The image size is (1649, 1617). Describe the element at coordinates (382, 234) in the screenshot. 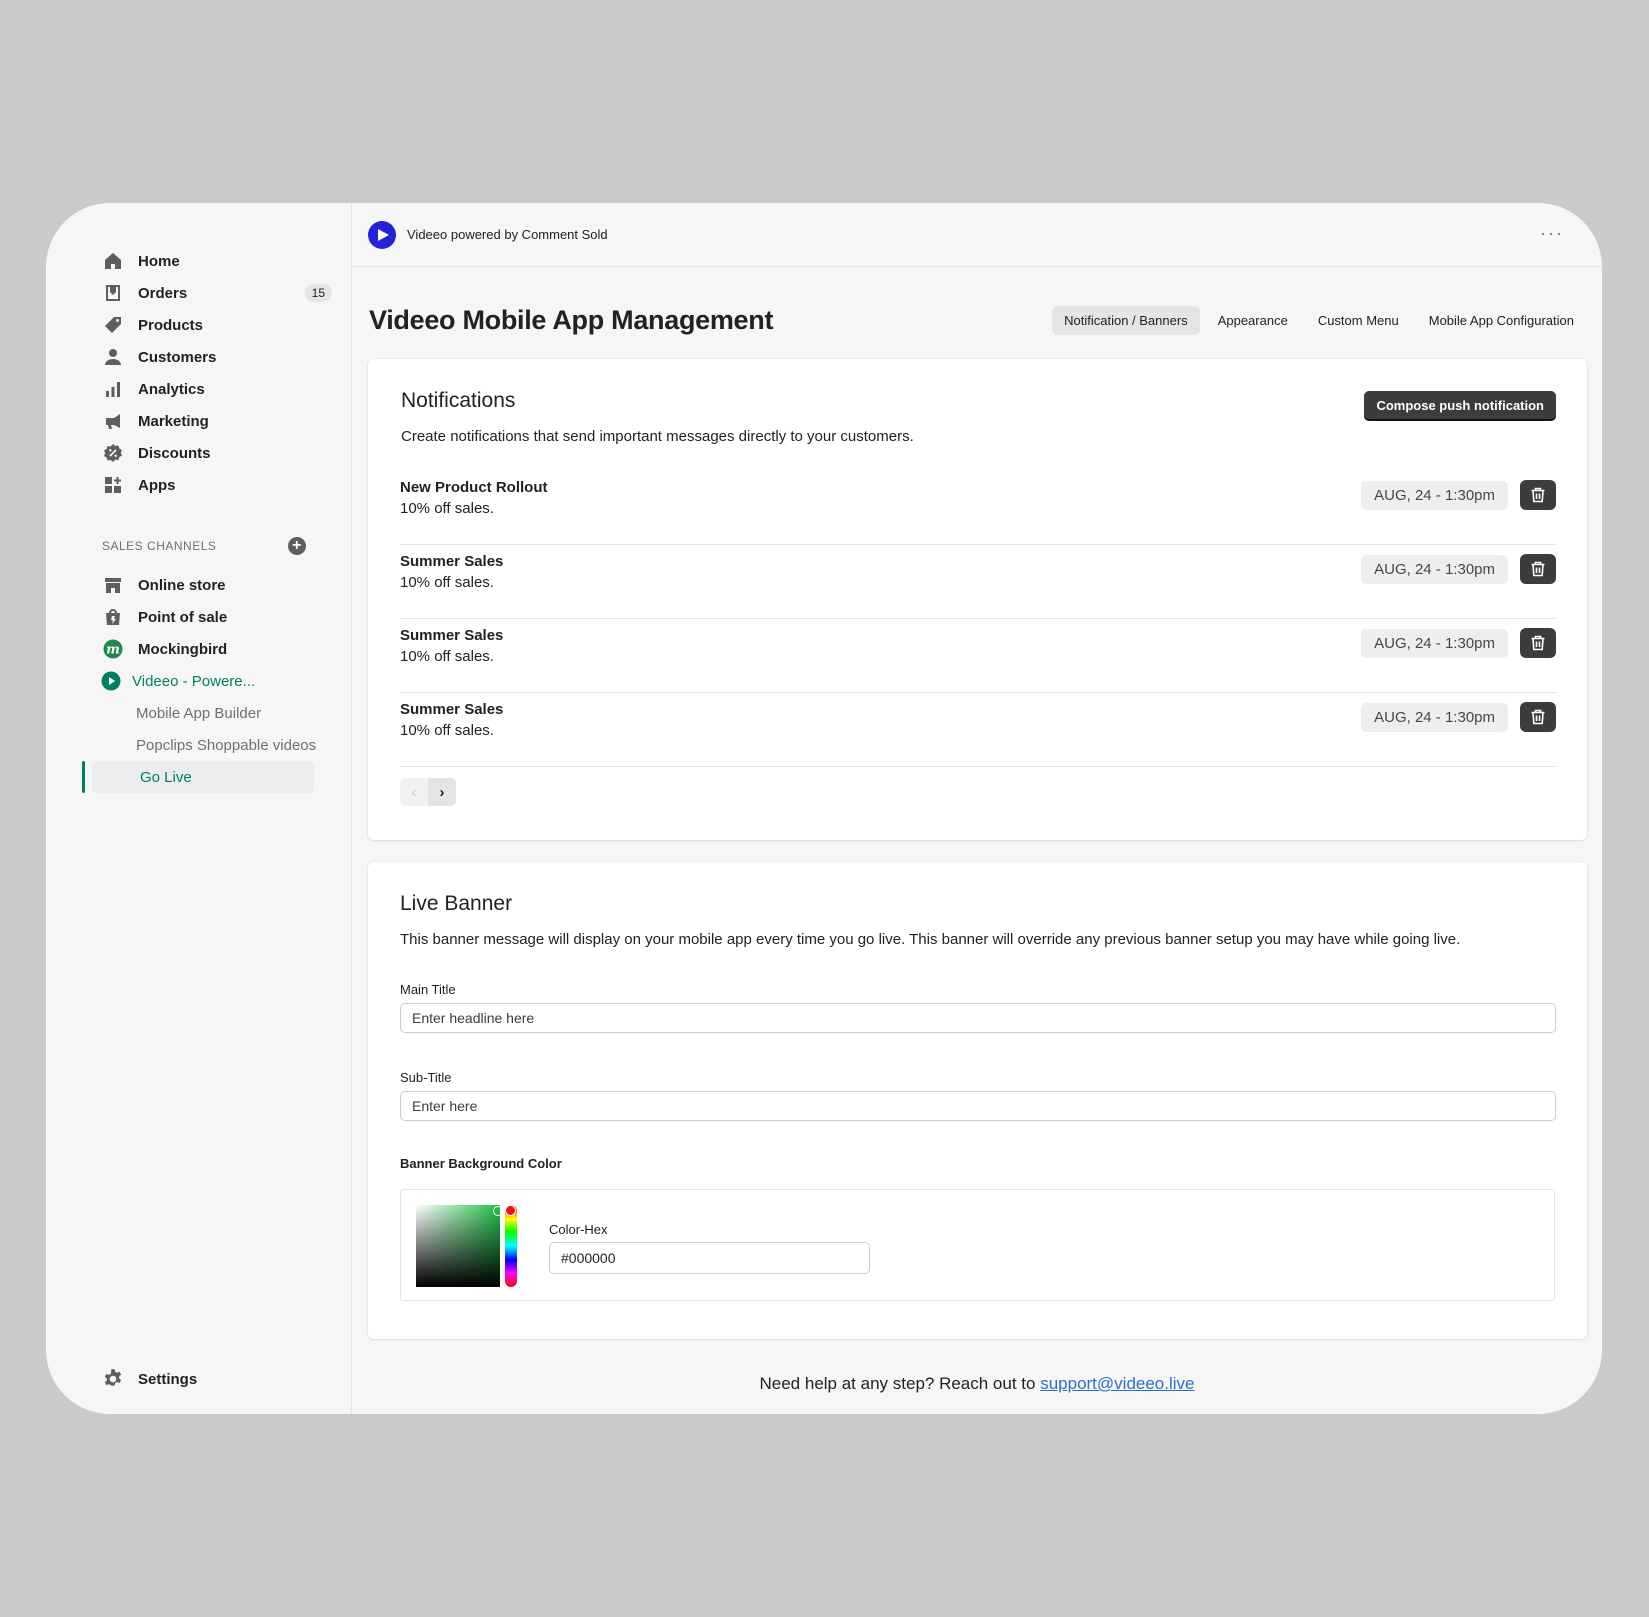

I see `videeo-logo-icon` at that location.